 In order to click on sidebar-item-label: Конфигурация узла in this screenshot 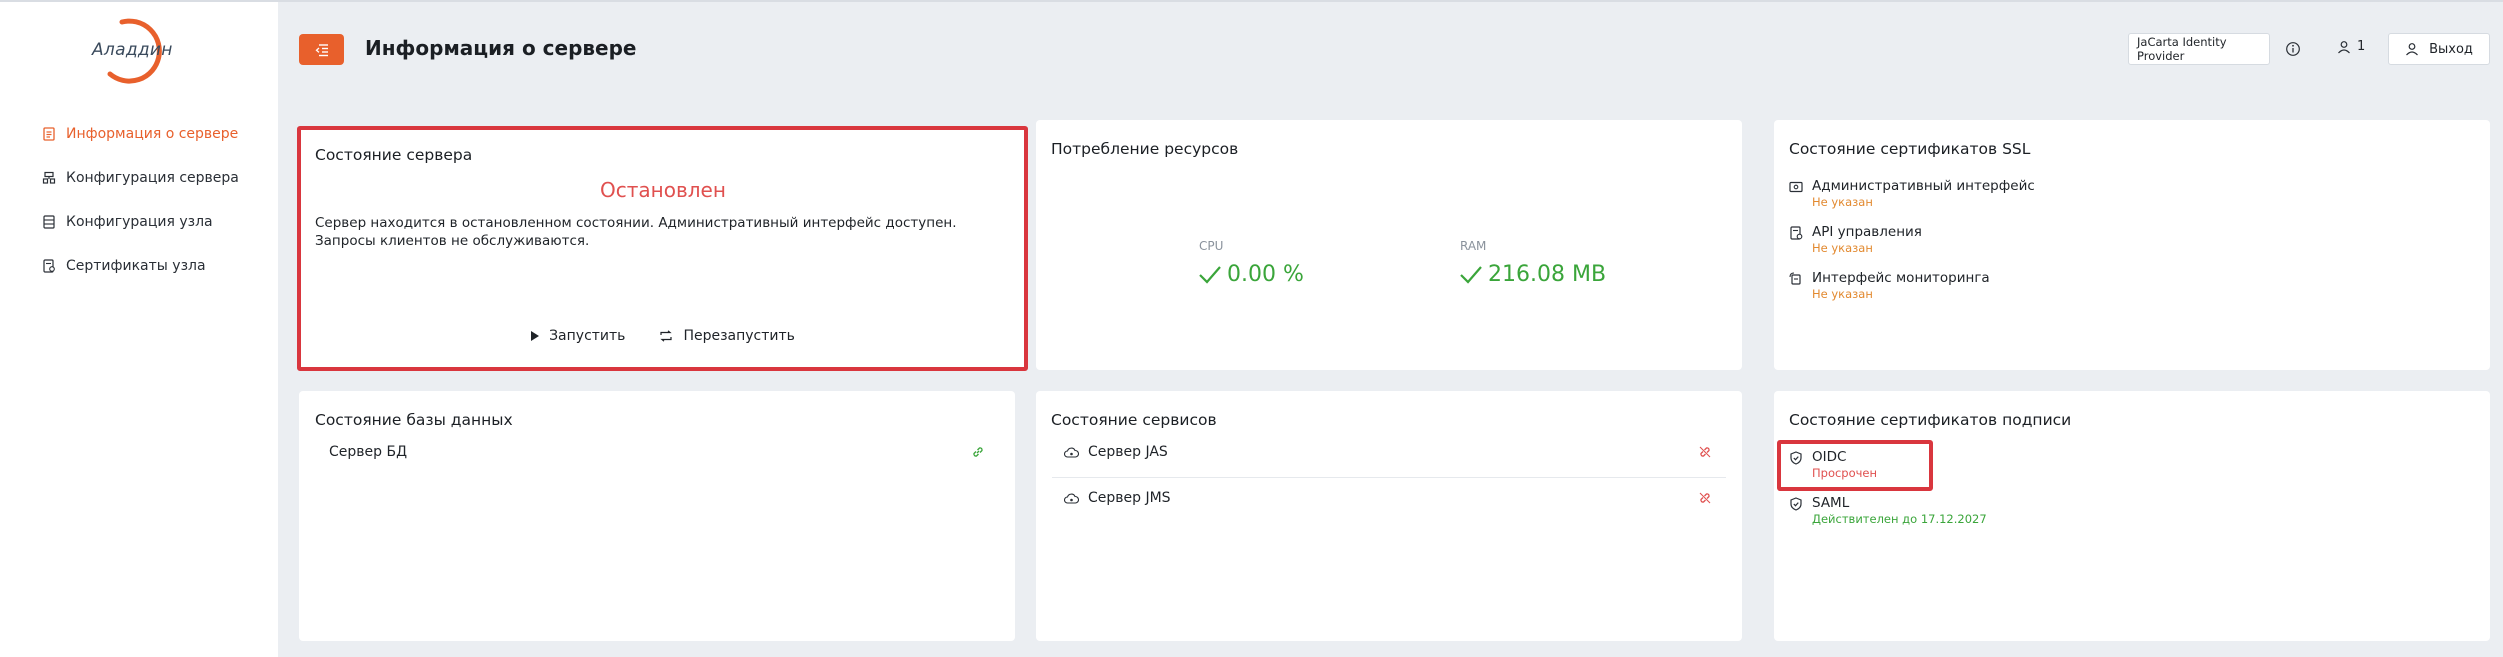, I will do `click(139, 222)`.